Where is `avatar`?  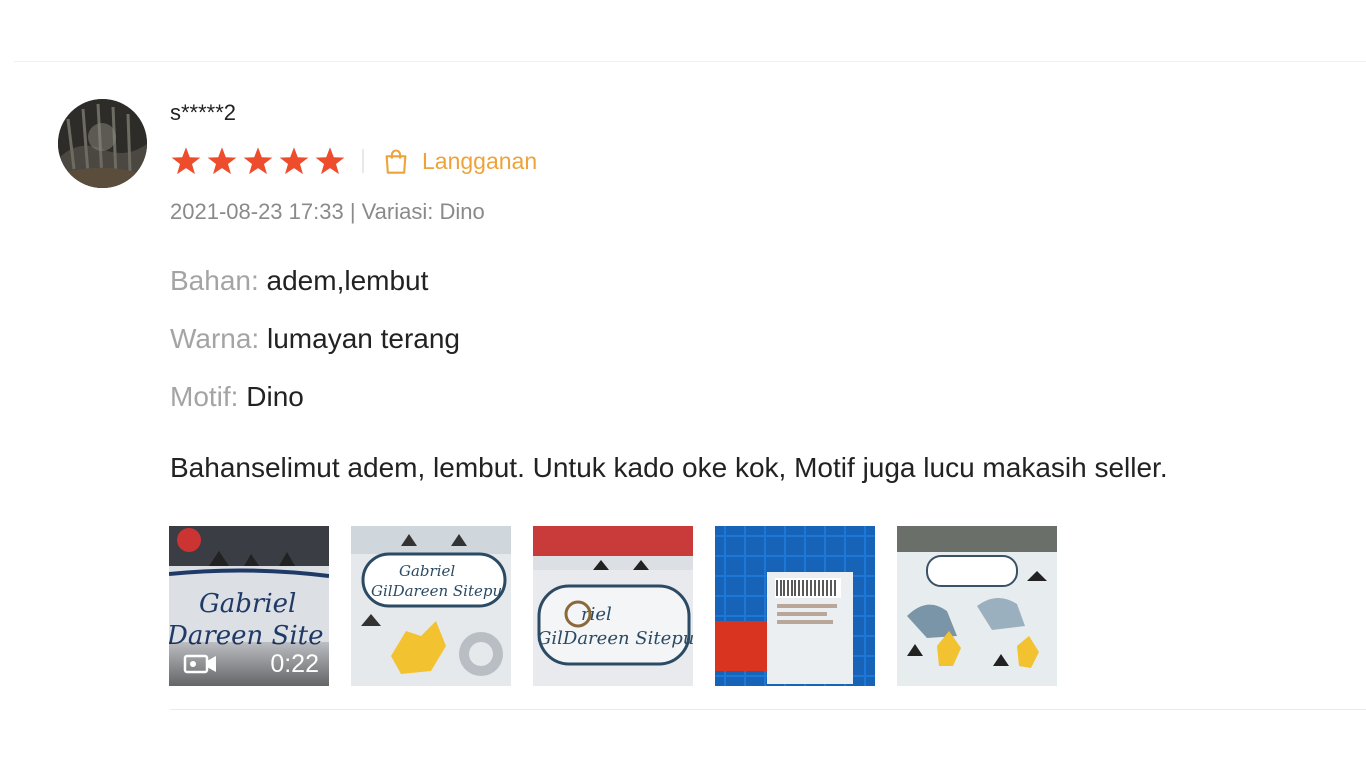 avatar is located at coordinates (102, 143).